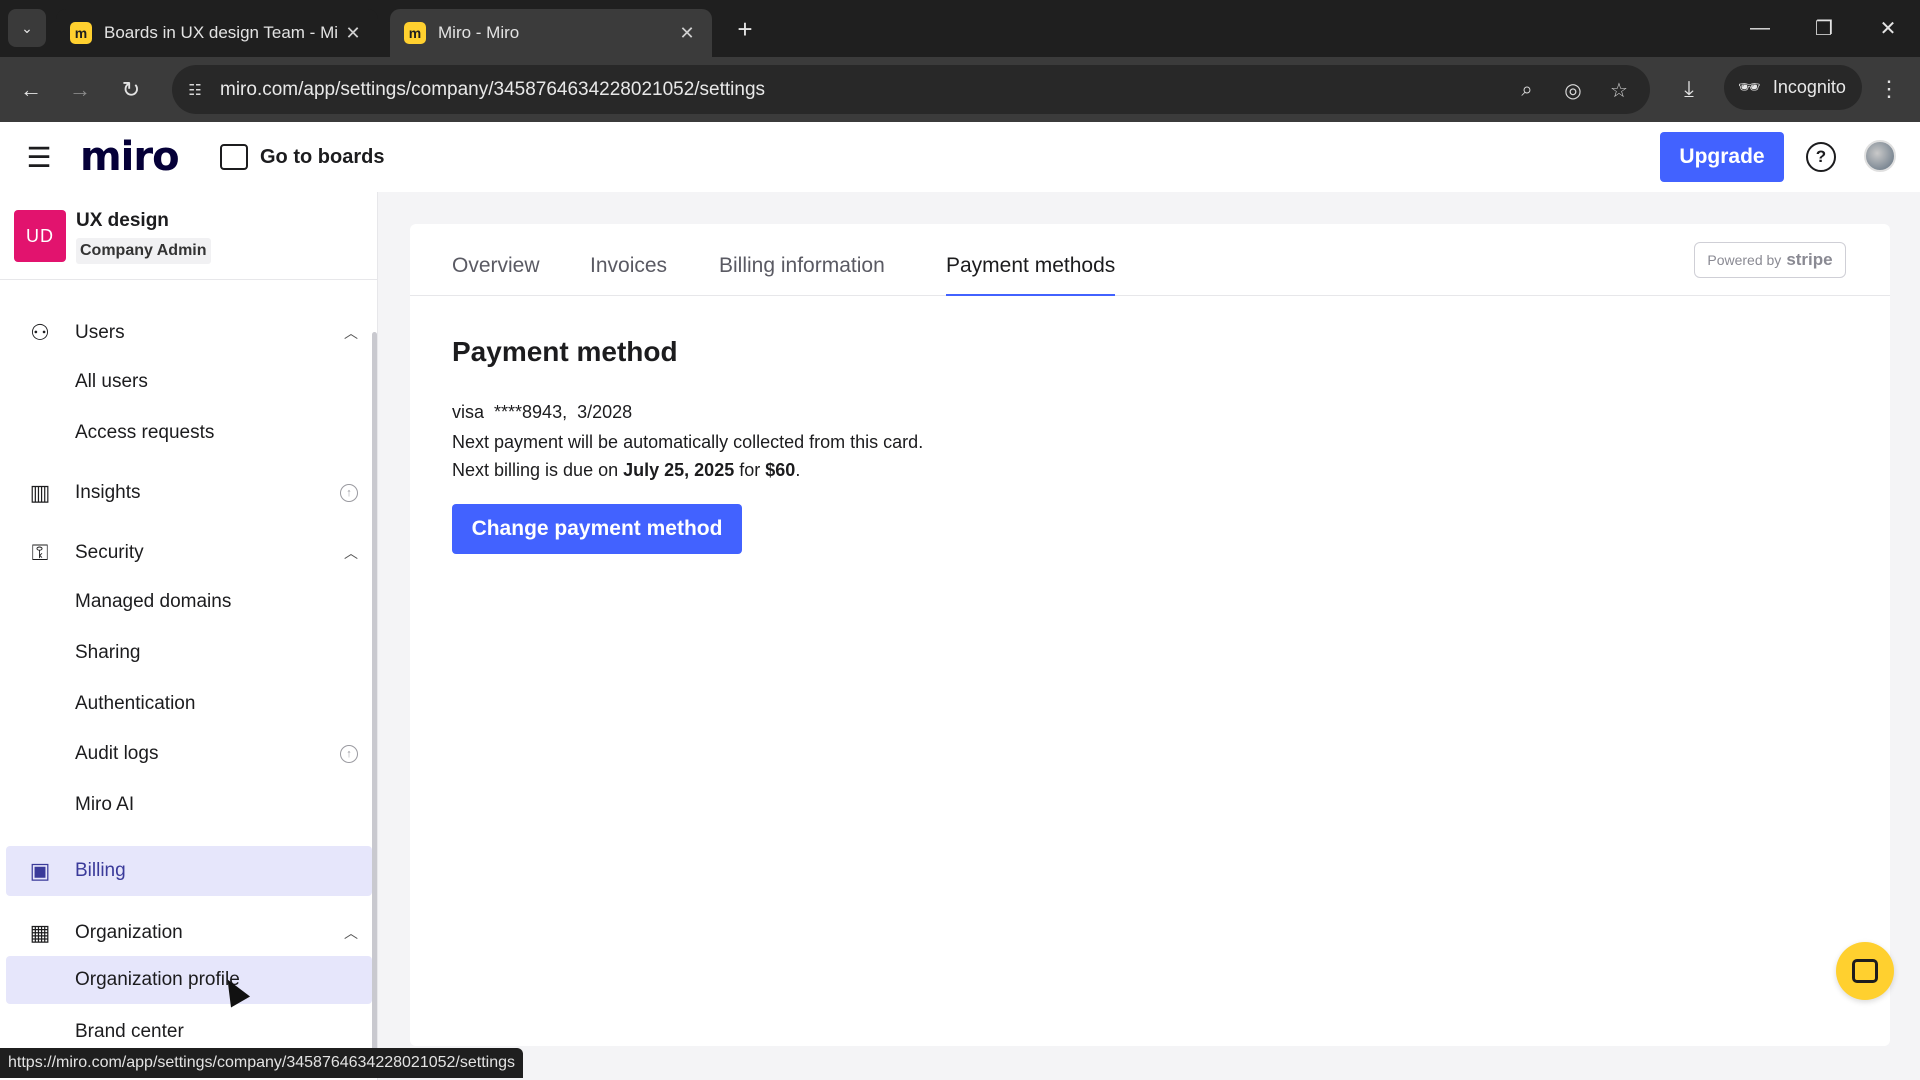 This screenshot has height=1080, width=1920. Describe the element at coordinates (479, 32) in the screenshot. I see `browser-tab-title: Miro - Miro` at that location.